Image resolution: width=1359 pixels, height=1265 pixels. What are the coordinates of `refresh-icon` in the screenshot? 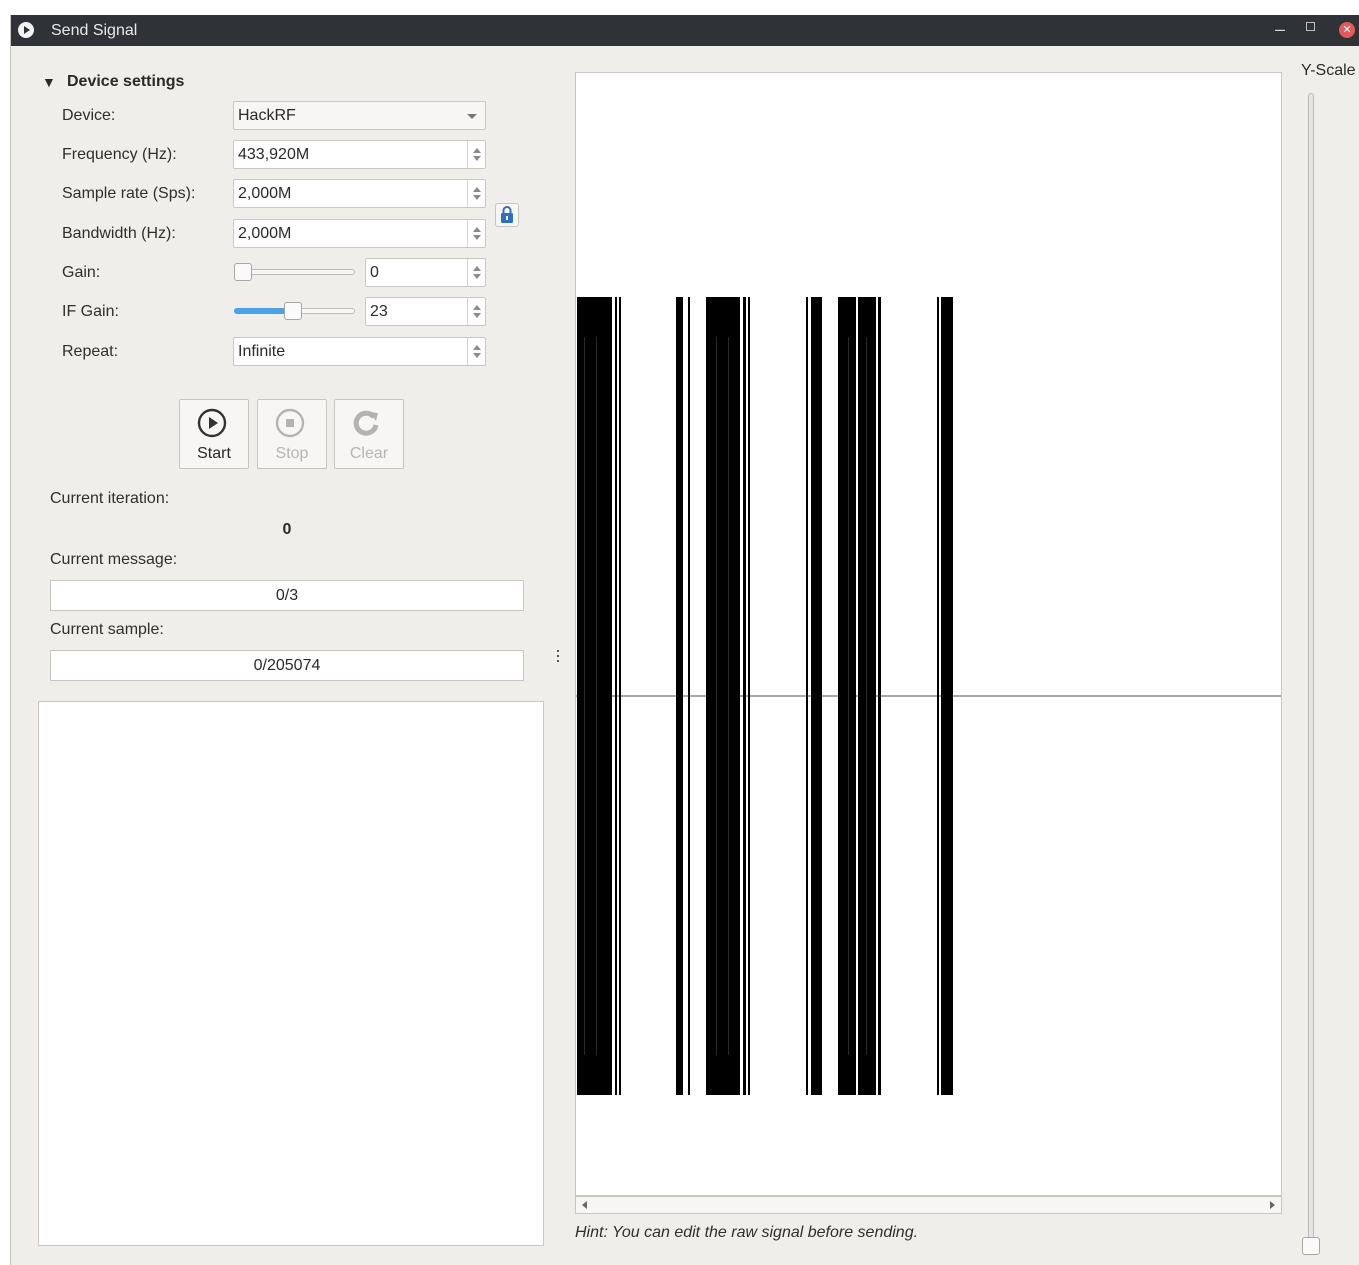 It's located at (366, 423).